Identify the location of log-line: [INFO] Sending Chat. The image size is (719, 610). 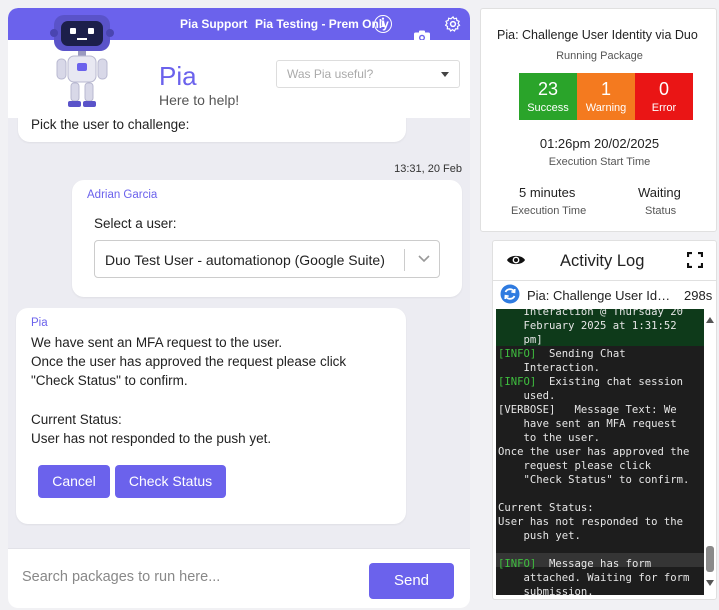
(562, 354).